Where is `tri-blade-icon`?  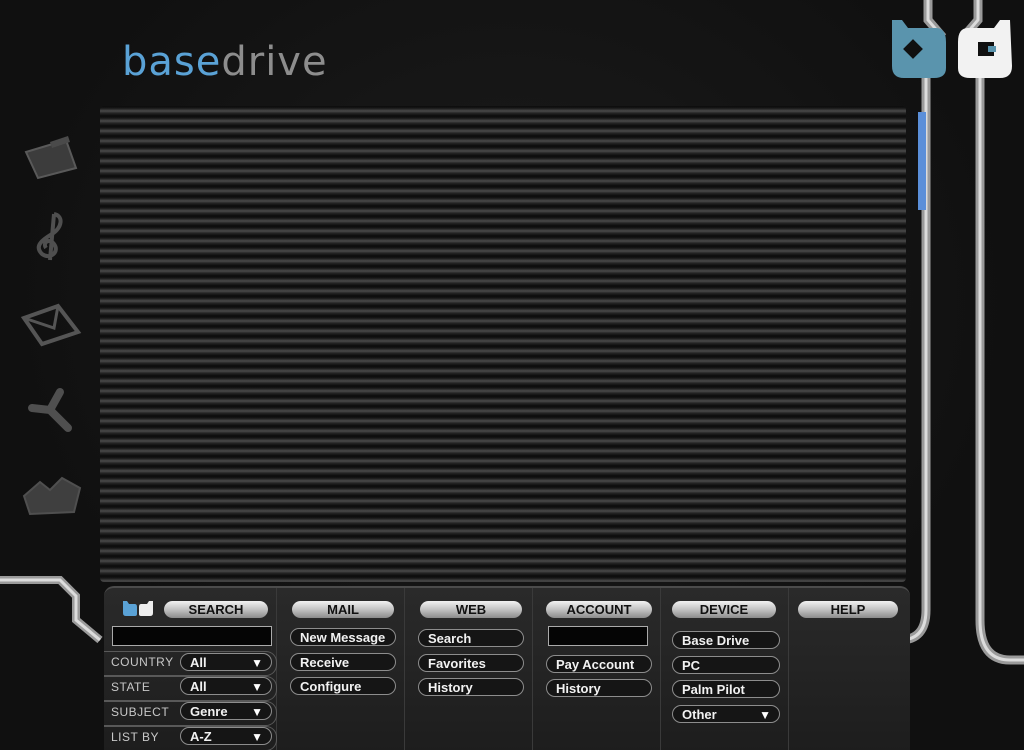 tri-blade-icon is located at coordinates (51, 409).